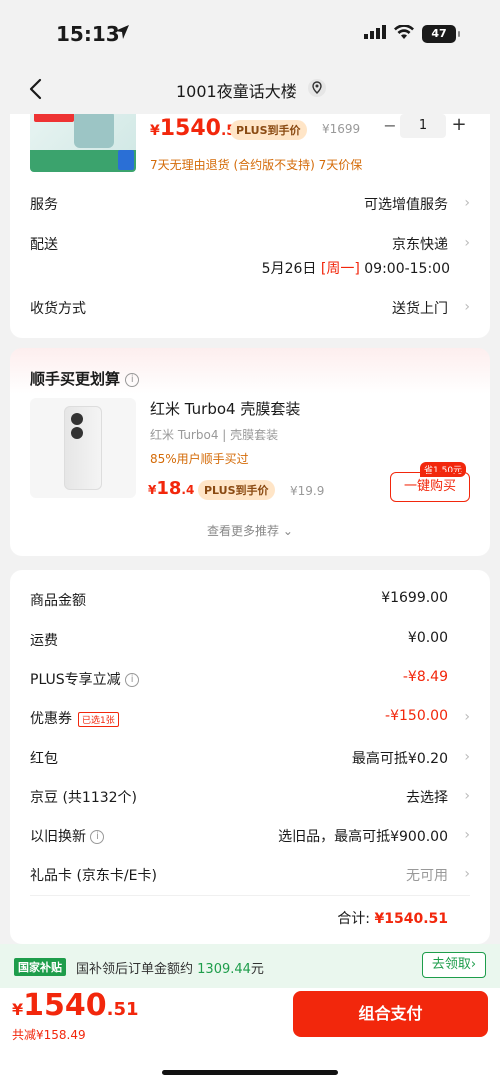 This screenshot has height=1084, width=500. Describe the element at coordinates (307, 491) in the screenshot. I see `recommend-original-price: ¥19.9` at that location.